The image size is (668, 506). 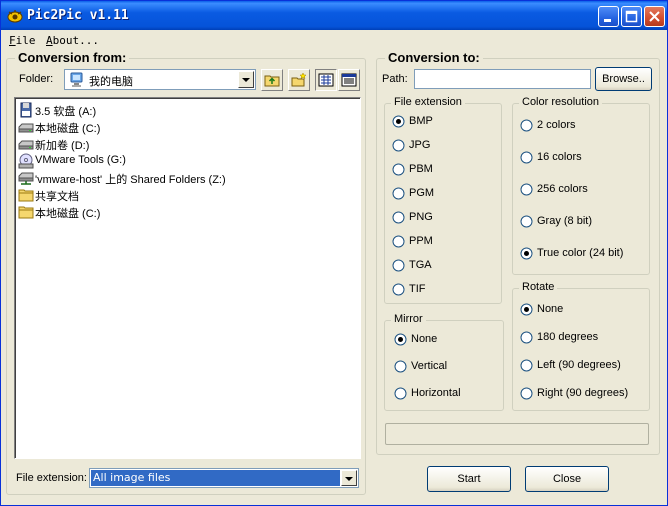 What do you see at coordinates (420, 265) in the screenshot?
I see `file-extension-option-label: TGA` at bounding box center [420, 265].